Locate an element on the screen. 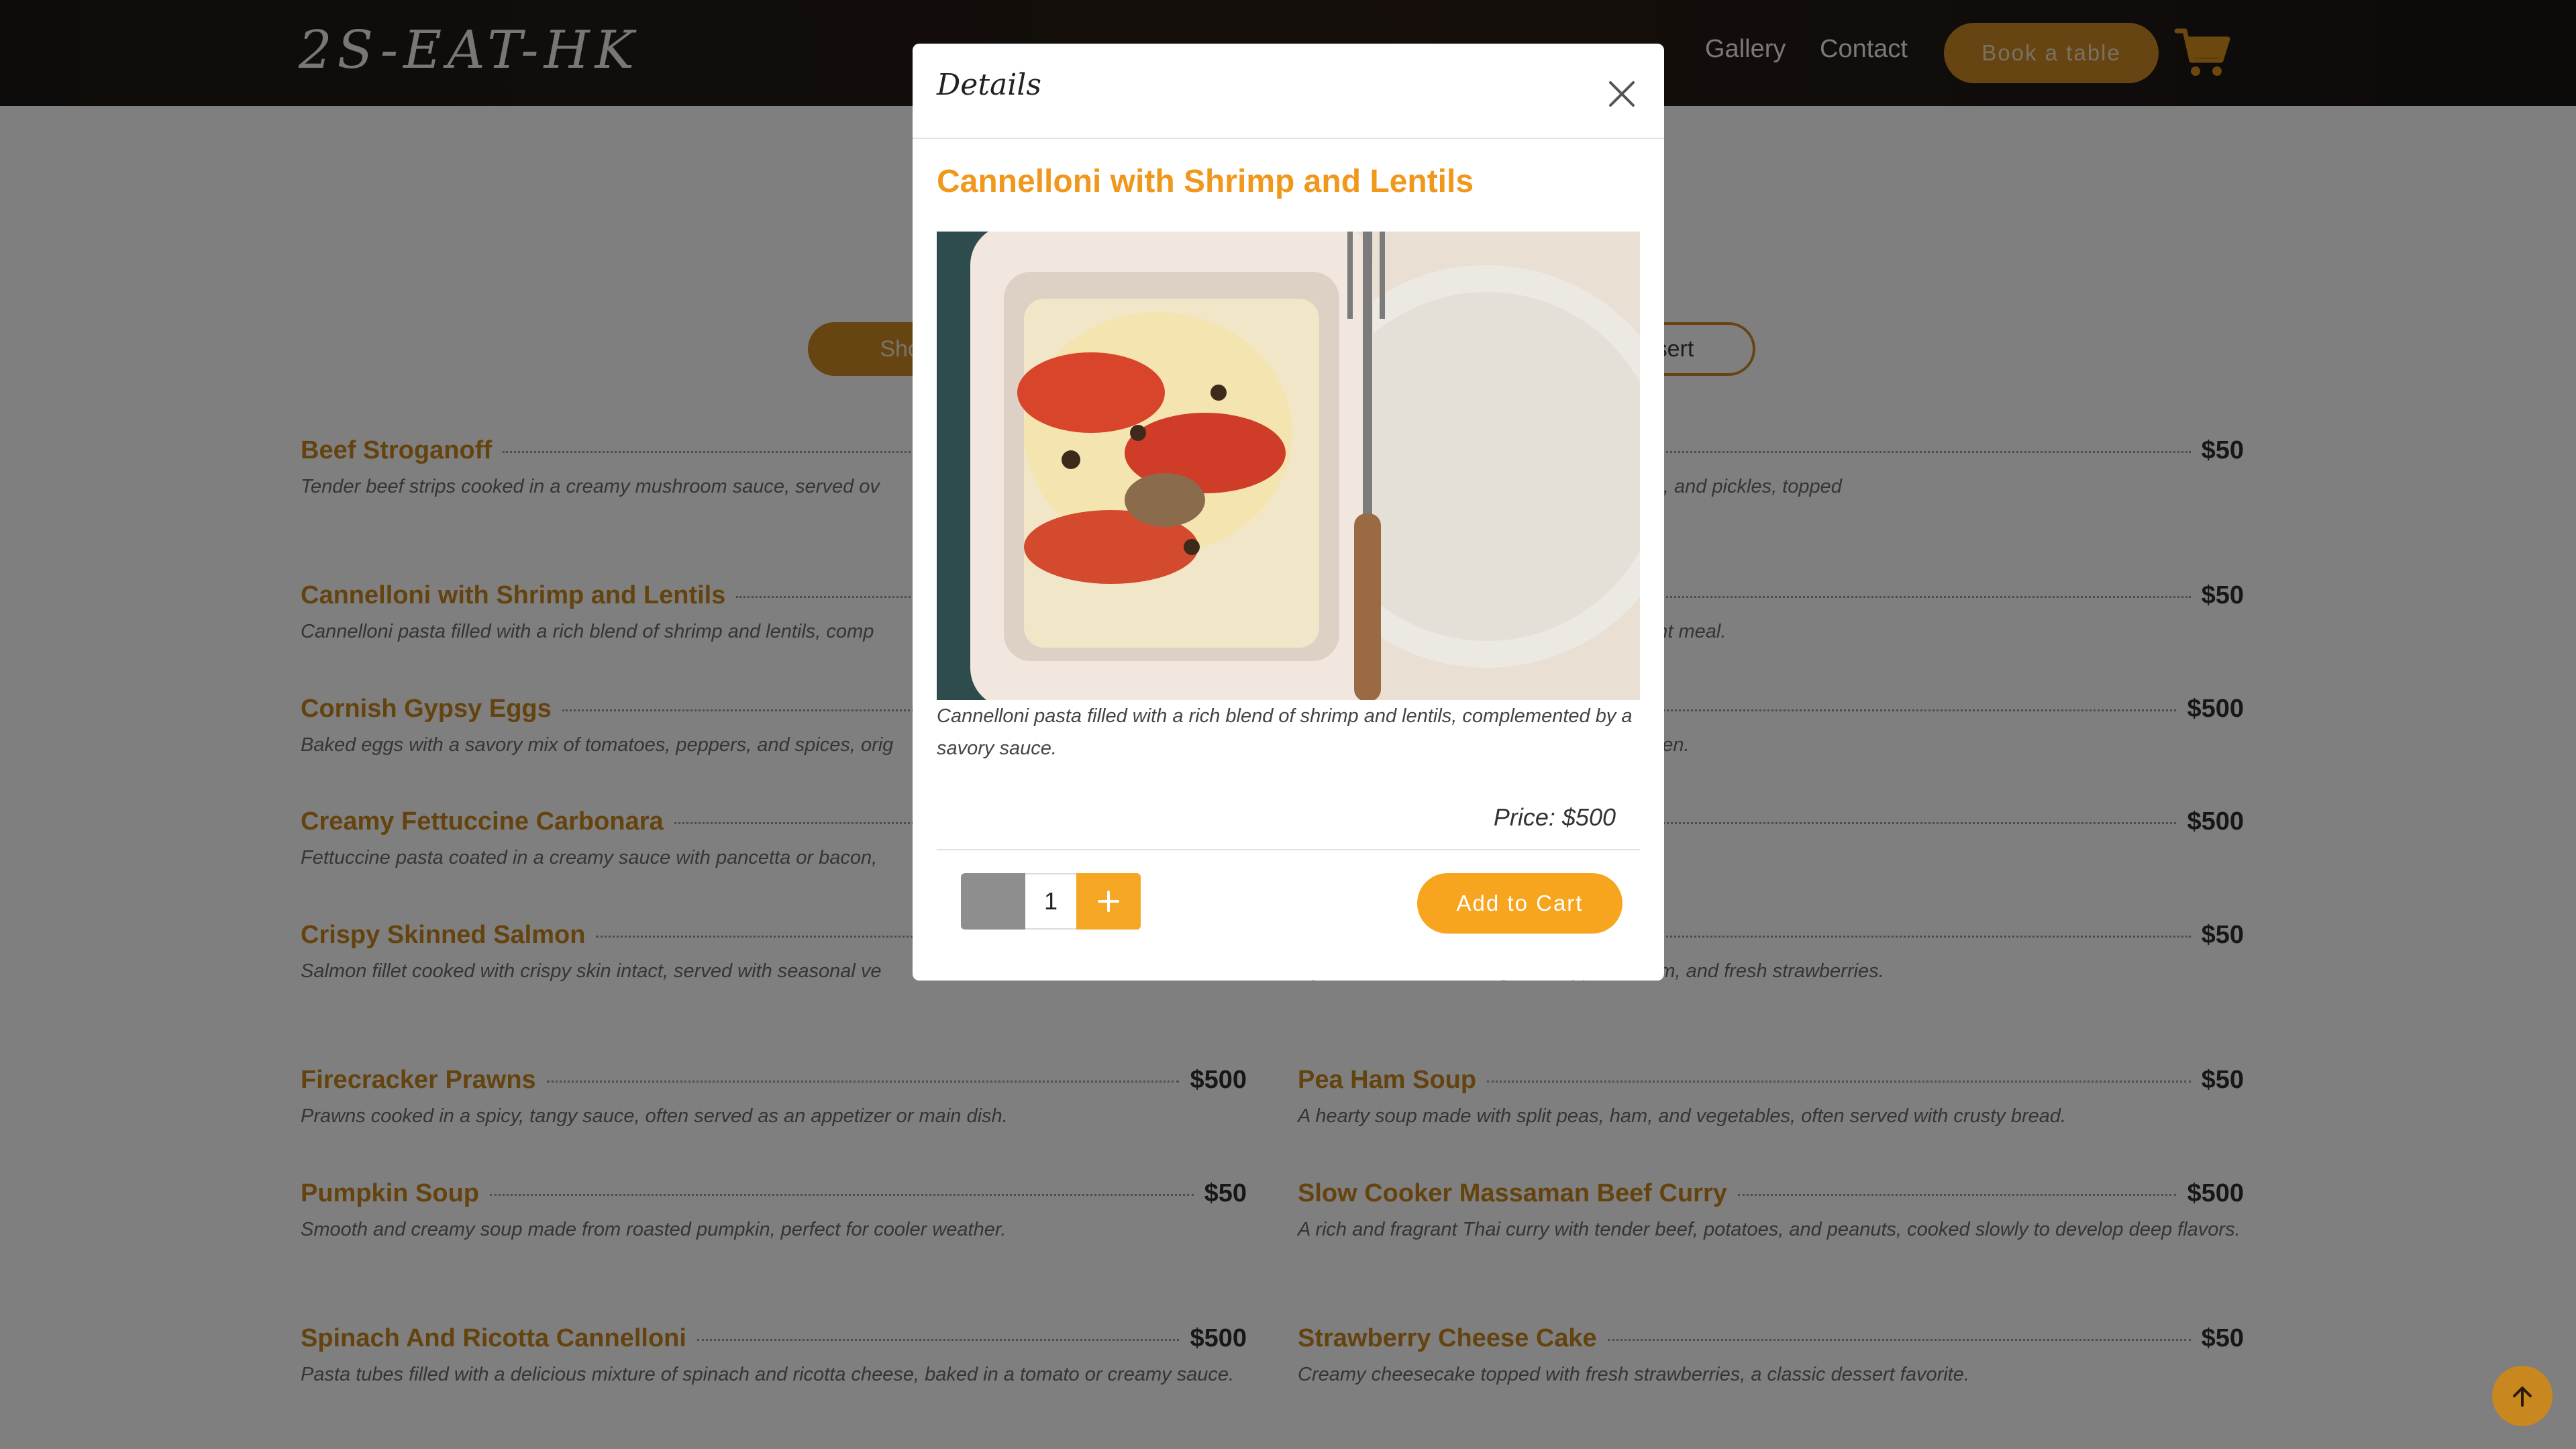  arrow-up-icon is located at coordinates (2522, 1397).